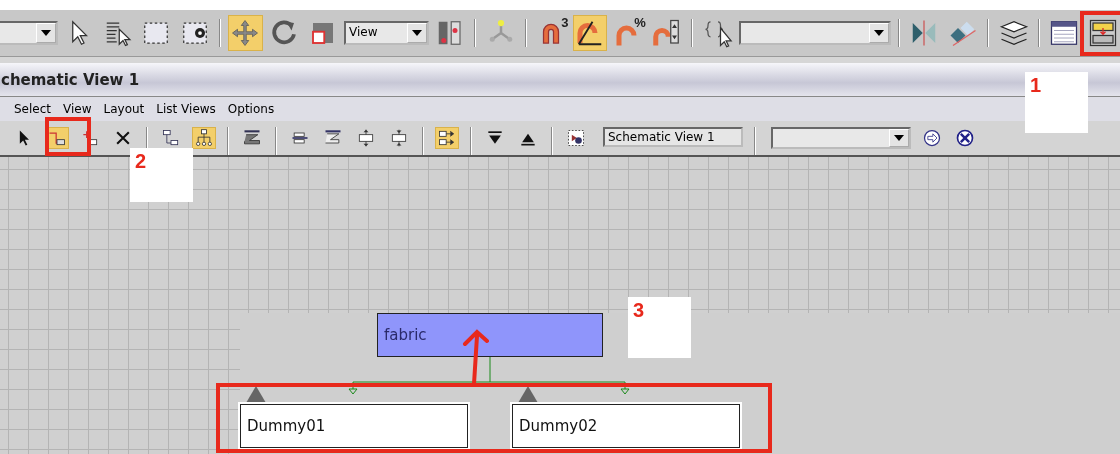  I want to click on arrange-arrows-icon, so click(447, 138).